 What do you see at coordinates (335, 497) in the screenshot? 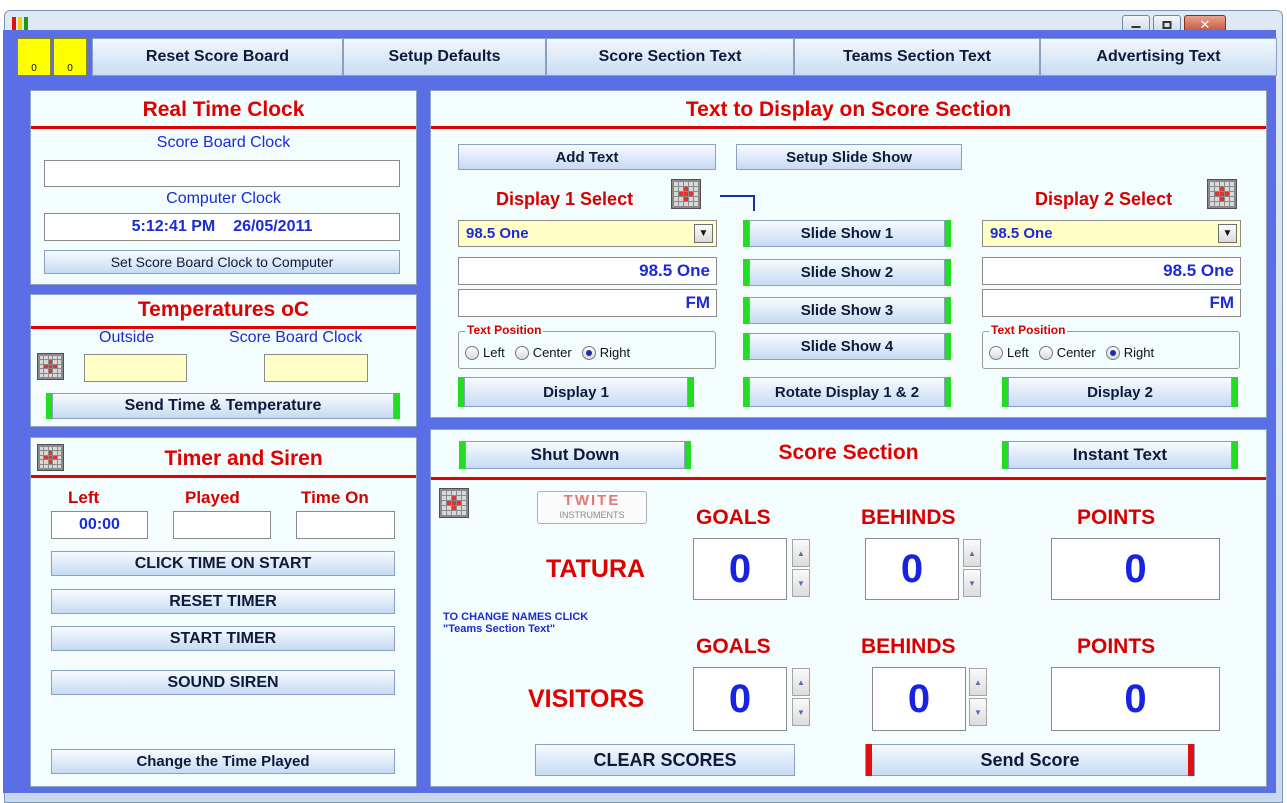
I see `time-on-label: Time On` at bounding box center [335, 497].